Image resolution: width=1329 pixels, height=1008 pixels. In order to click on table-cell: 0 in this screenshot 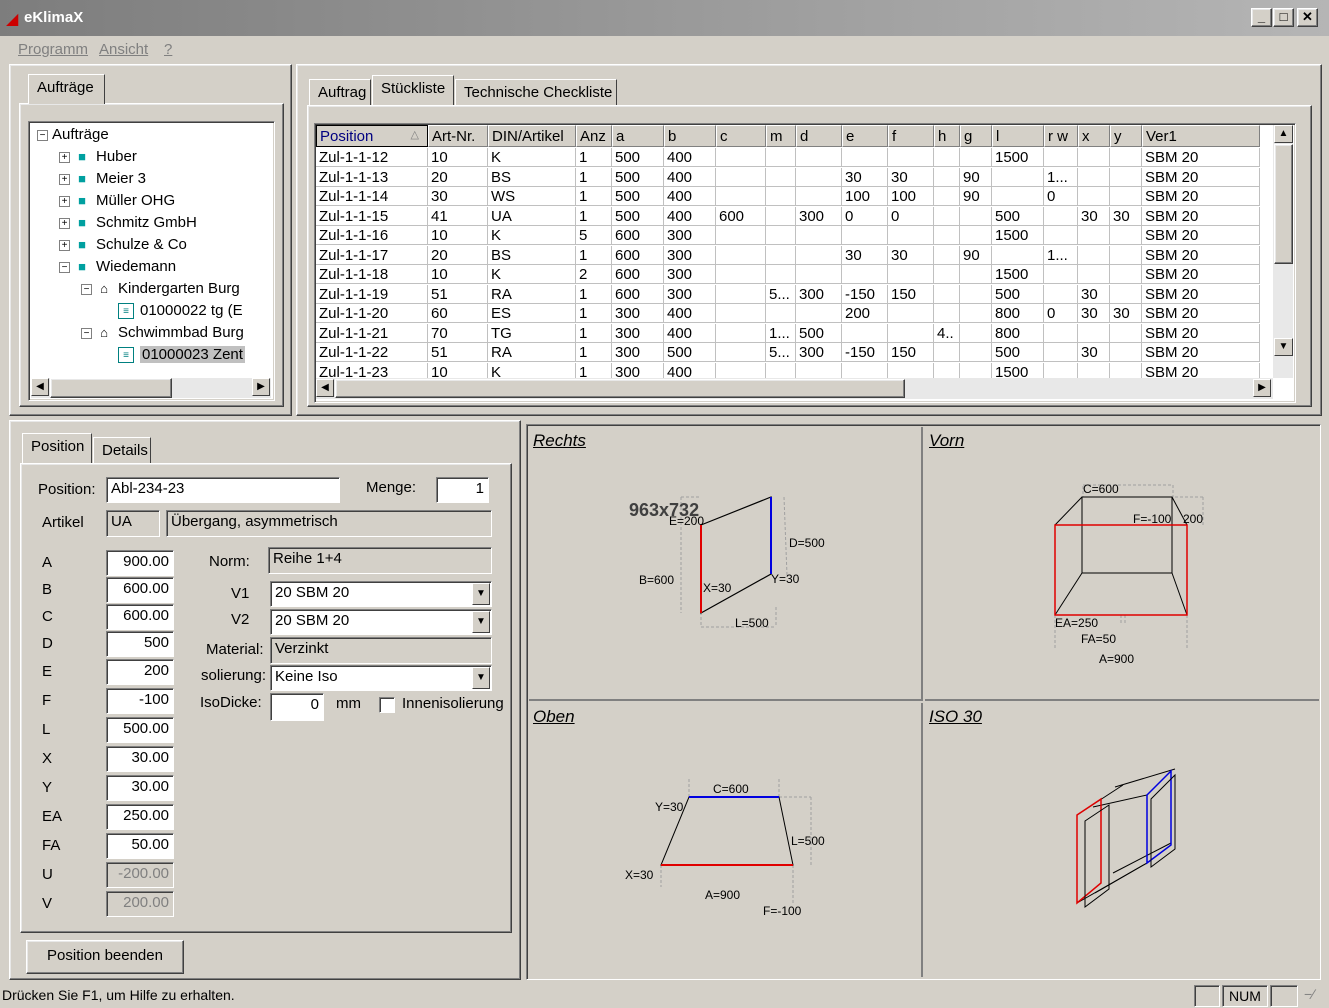, I will do `click(865, 216)`.